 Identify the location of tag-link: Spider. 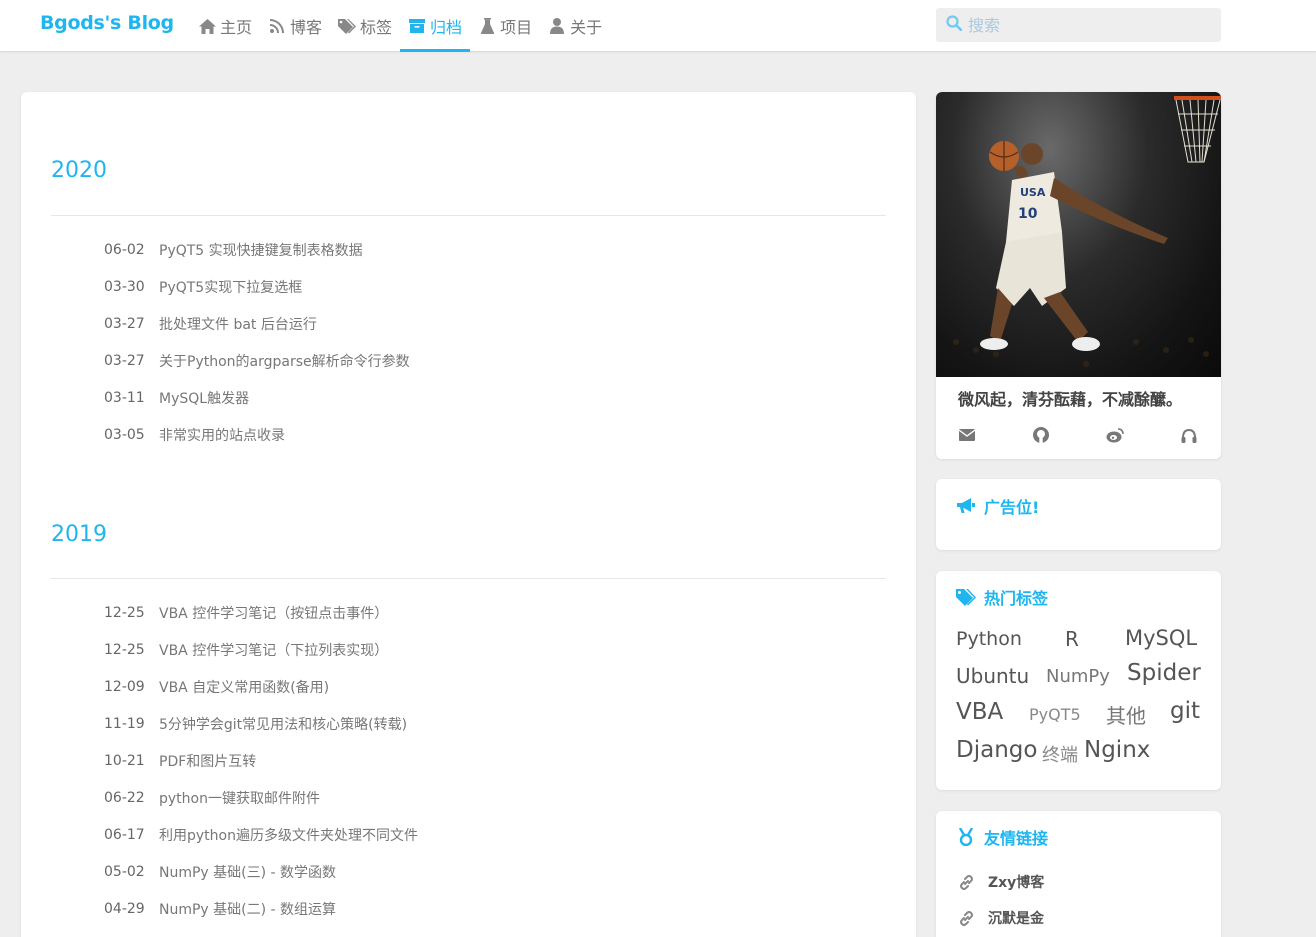
(1164, 673).